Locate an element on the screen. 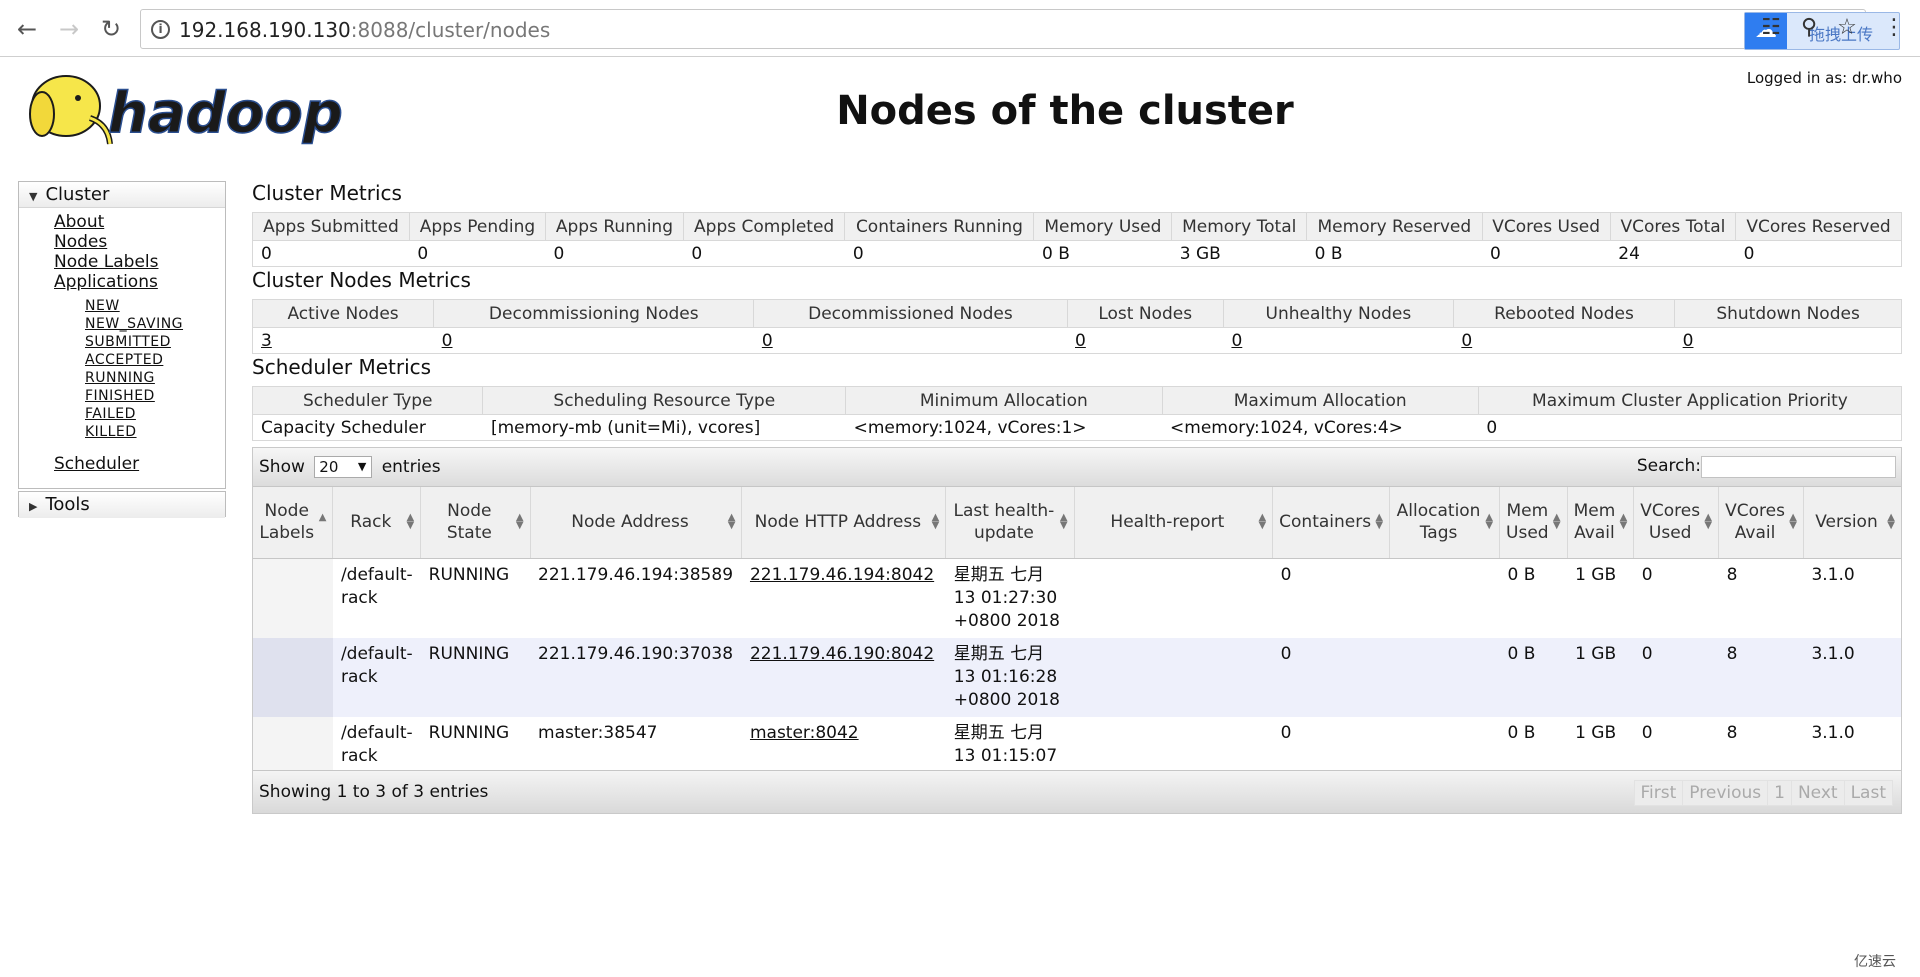 The height and width of the screenshot is (977, 1920). metric-value: <memory:1024, vCores:4> is located at coordinates (1320, 427).